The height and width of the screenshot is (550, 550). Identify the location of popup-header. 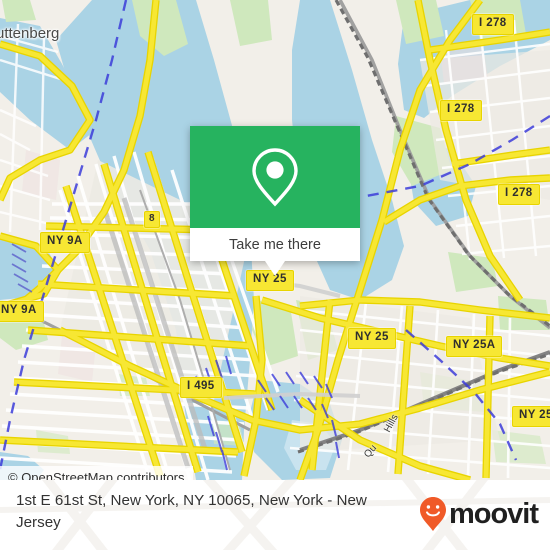
(275, 177).